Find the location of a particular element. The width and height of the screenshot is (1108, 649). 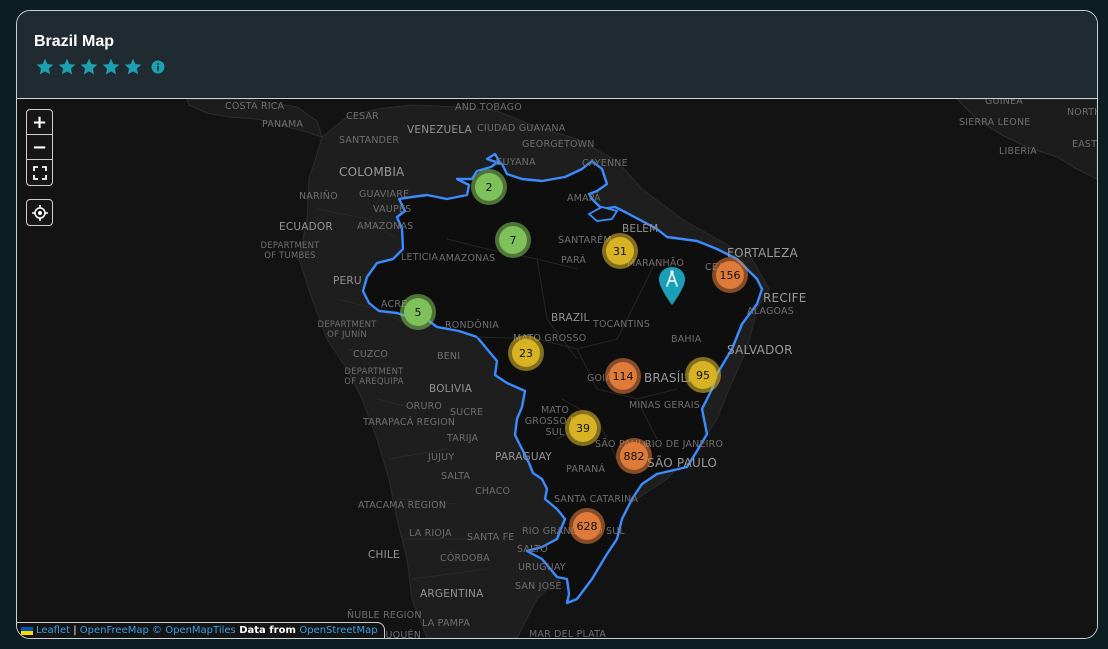

map-label: SALTO is located at coordinates (532, 549).